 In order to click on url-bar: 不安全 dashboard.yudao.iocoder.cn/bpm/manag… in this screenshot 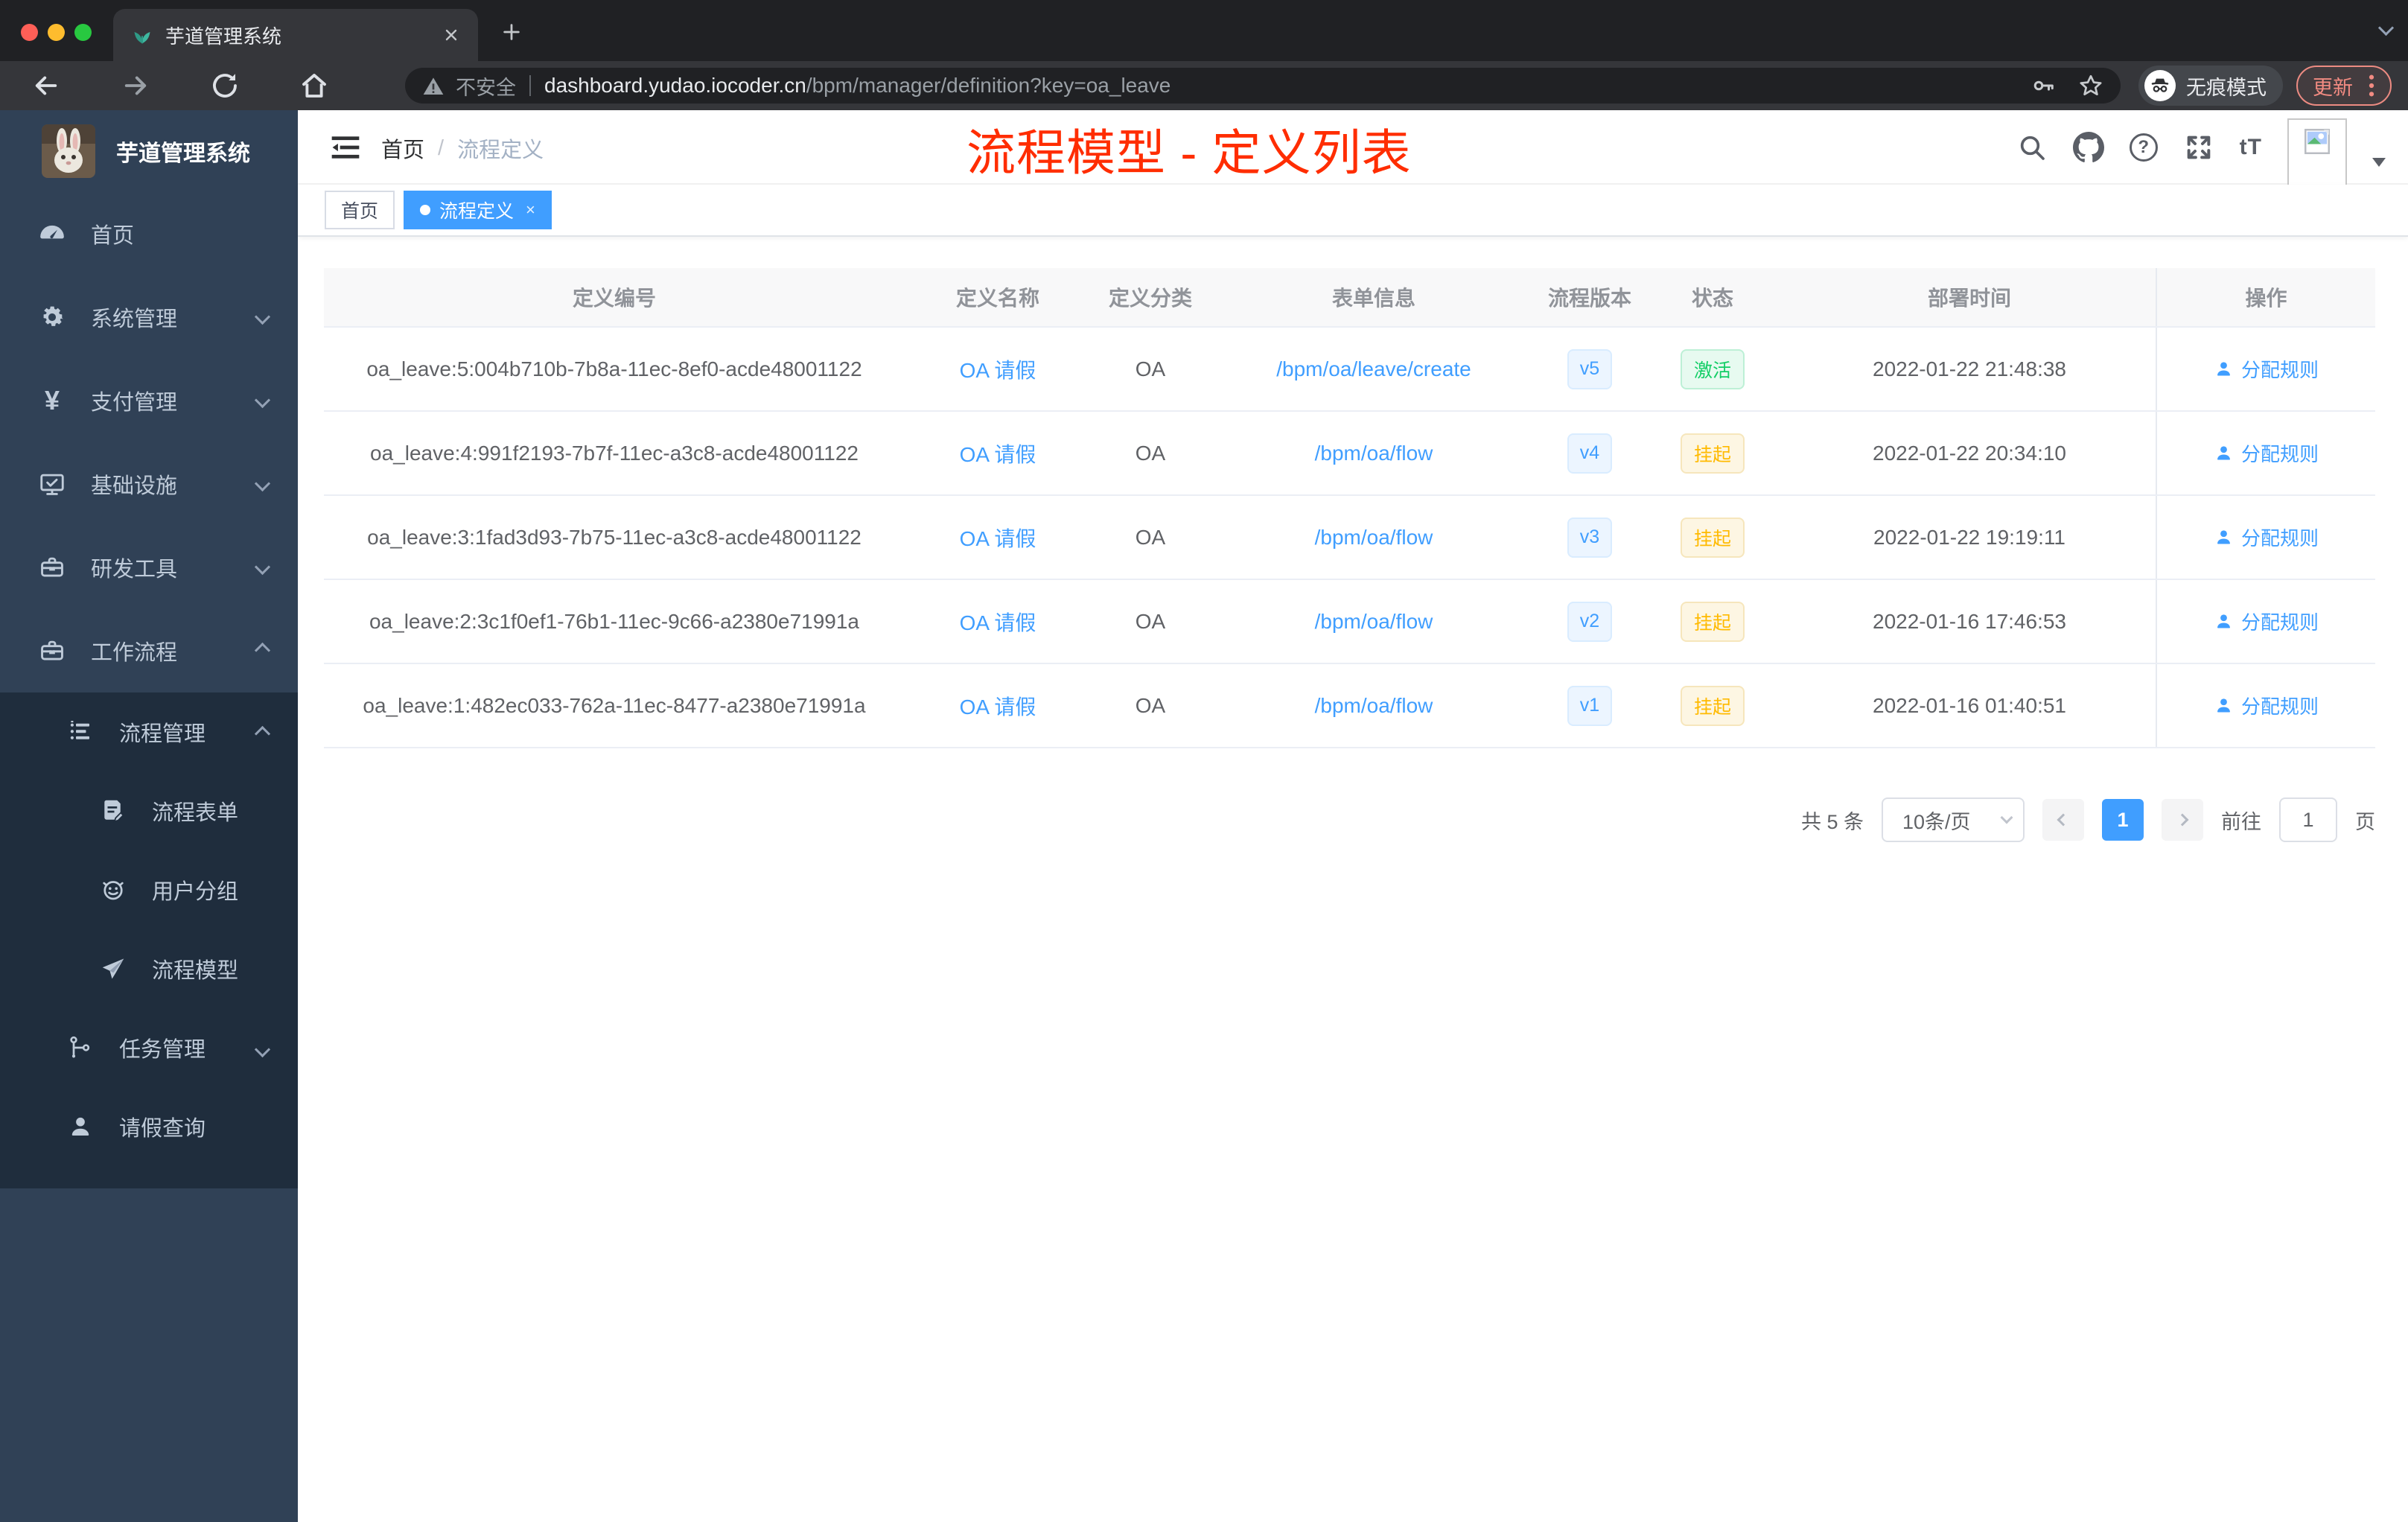, I will do `click(1263, 86)`.